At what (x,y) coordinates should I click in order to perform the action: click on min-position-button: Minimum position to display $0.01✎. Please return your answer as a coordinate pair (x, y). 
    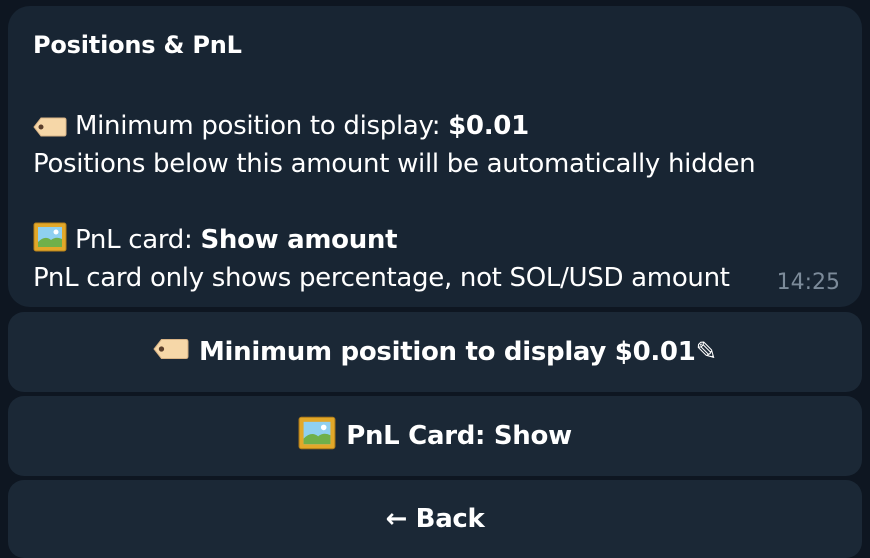
    Looking at the image, I should click on (435, 352).